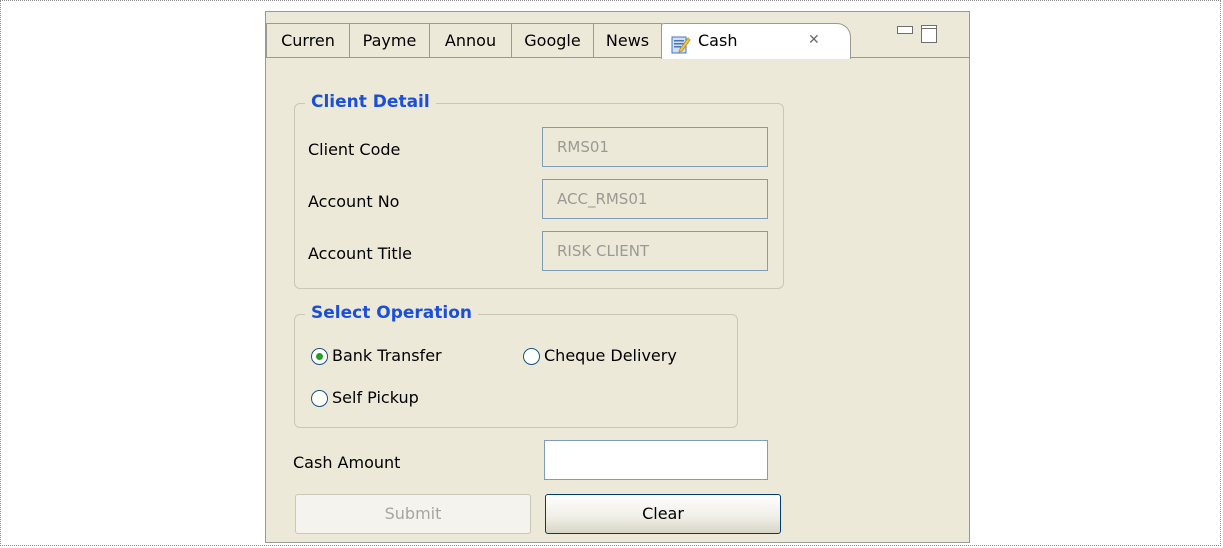  What do you see at coordinates (391, 313) in the screenshot?
I see `select-operation-title: Select Operation` at bounding box center [391, 313].